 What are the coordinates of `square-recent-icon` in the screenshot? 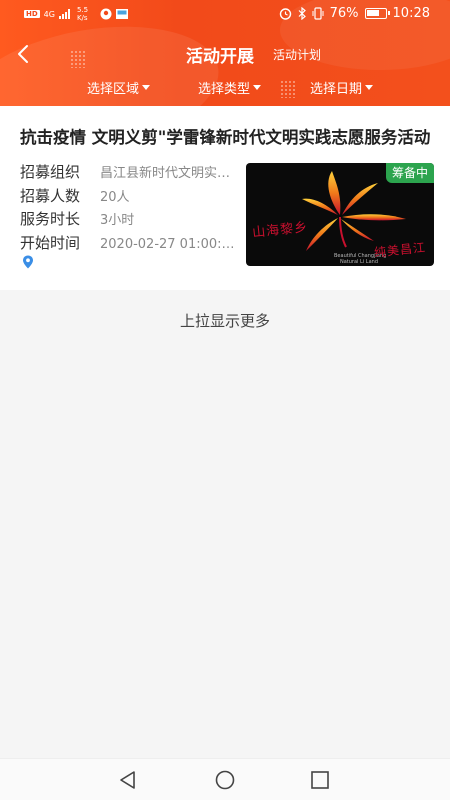 It's located at (320, 780).